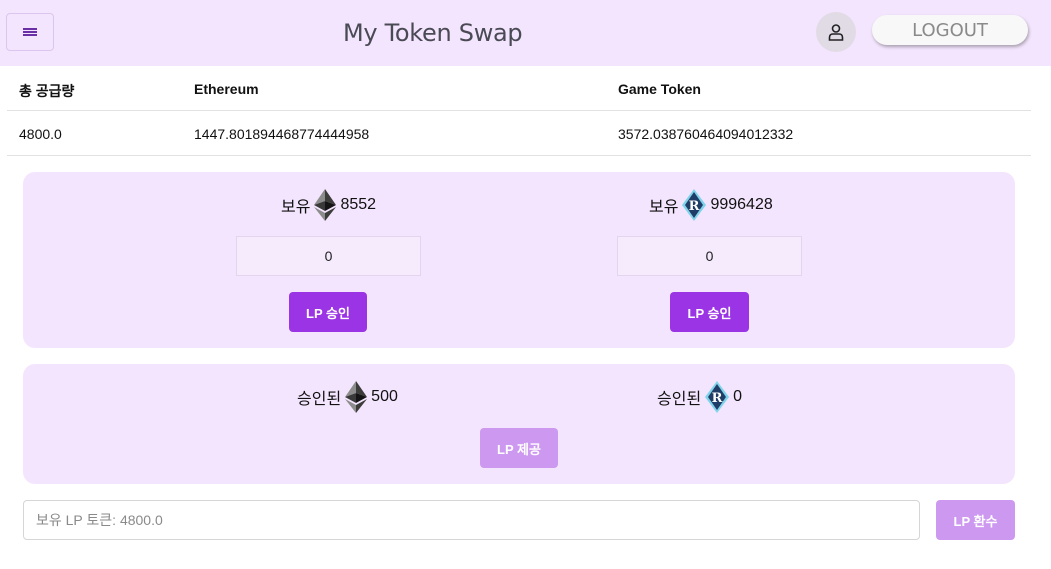 This screenshot has width=1051, height=569. I want to click on lp-provide-button: LP 제공, so click(519, 448).